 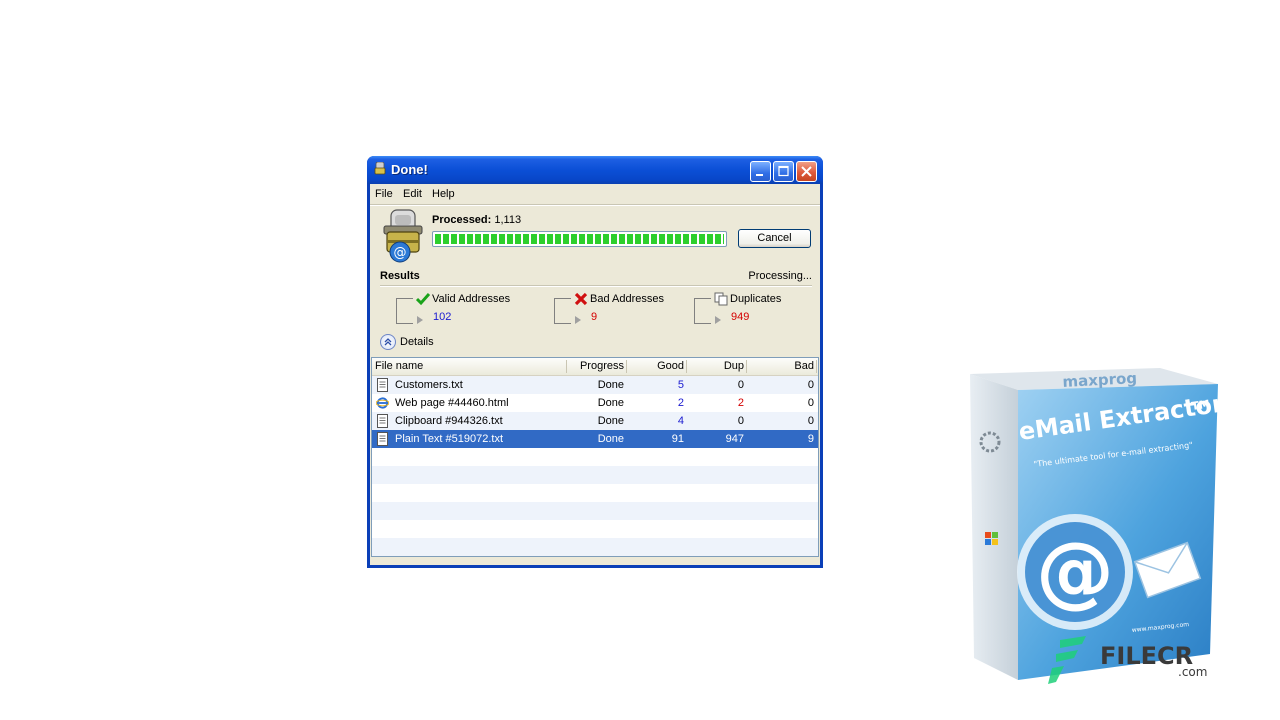 What do you see at coordinates (810, 439) in the screenshot?
I see `row-bad: 9` at bounding box center [810, 439].